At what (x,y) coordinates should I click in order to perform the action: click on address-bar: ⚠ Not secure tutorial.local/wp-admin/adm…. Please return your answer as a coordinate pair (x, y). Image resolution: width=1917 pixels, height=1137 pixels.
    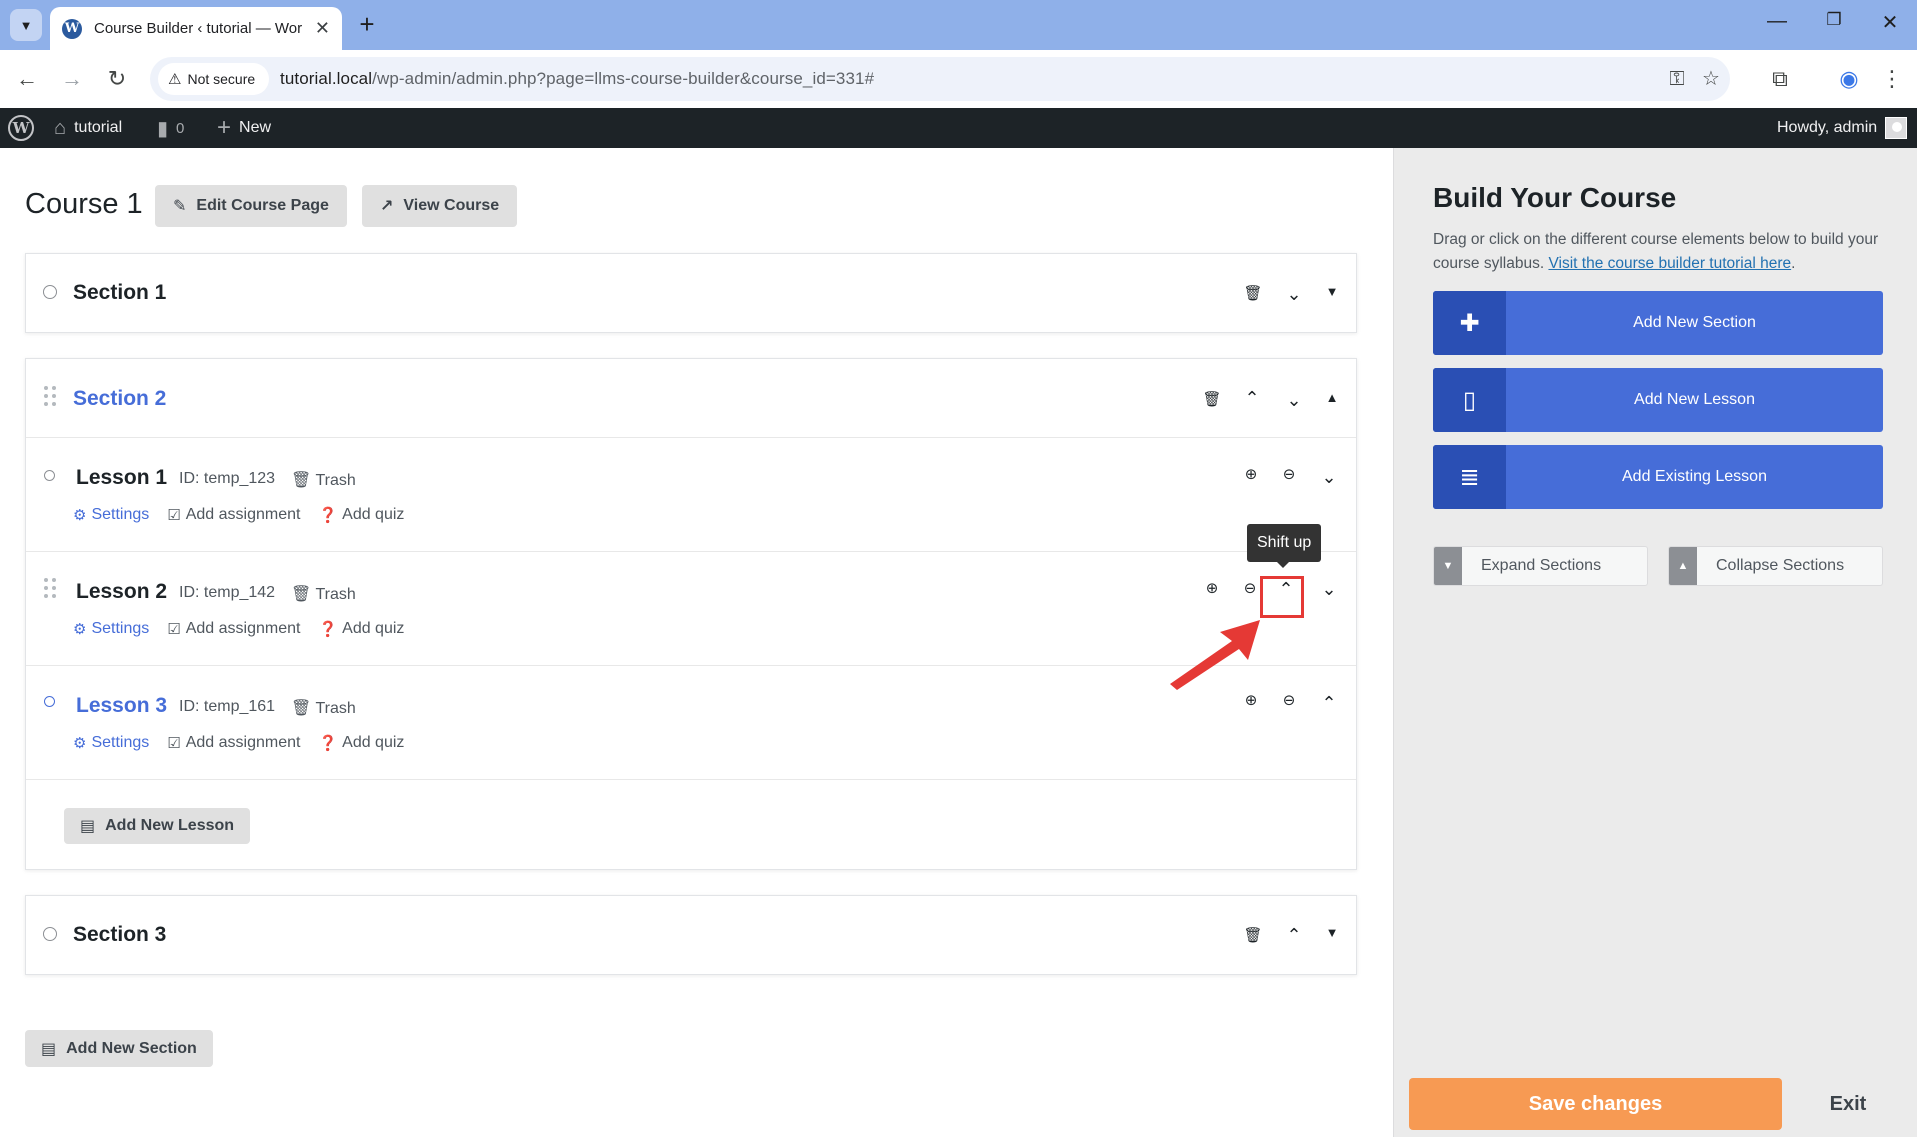
    Looking at the image, I should click on (940, 79).